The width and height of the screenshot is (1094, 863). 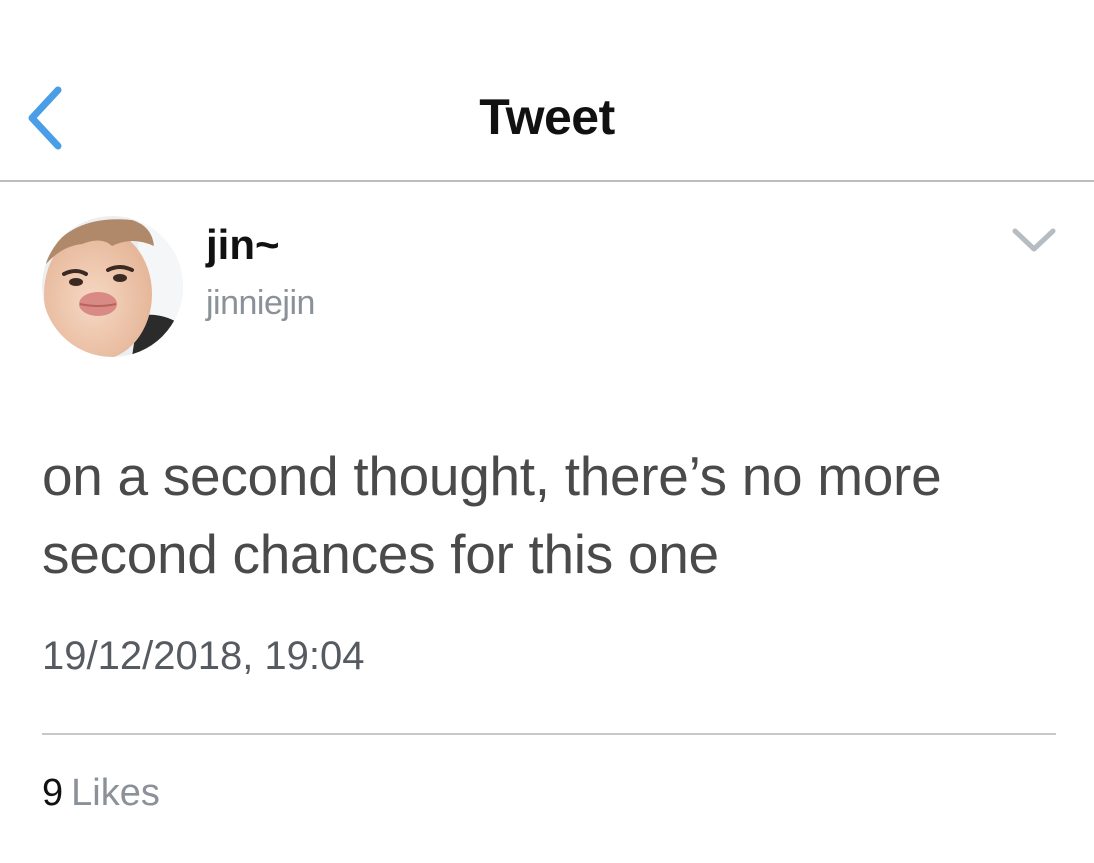 I want to click on likes-link: 9 Likes, so click(x=101, y=793).